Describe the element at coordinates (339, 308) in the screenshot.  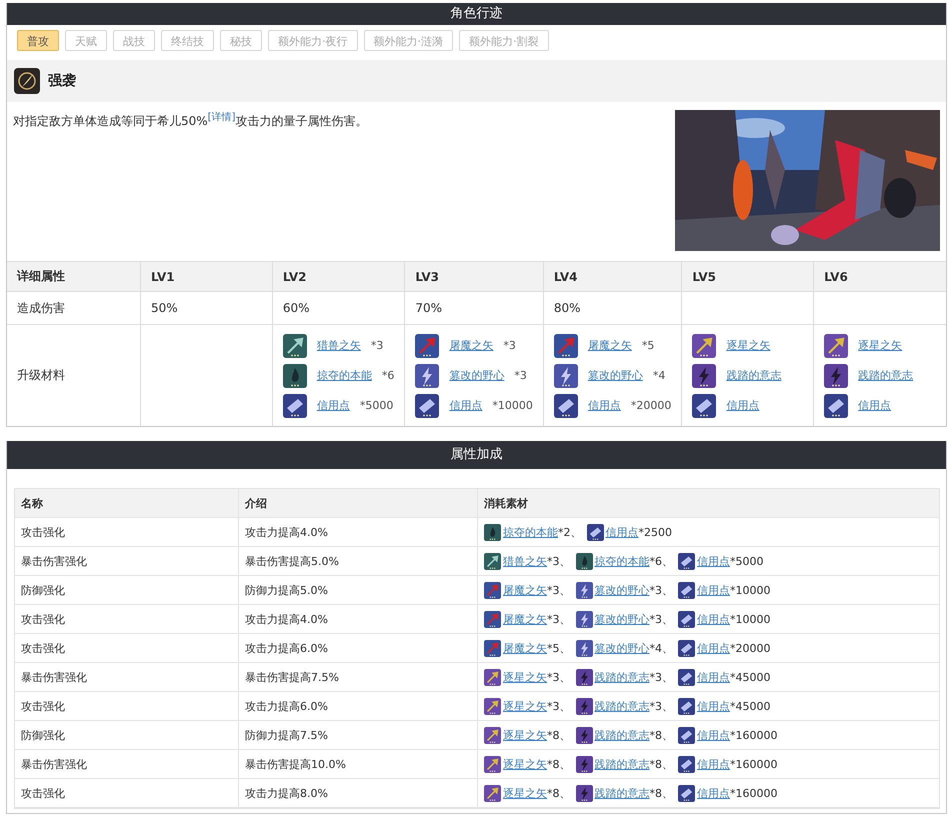
I see `table-cell: 60%` at that location.